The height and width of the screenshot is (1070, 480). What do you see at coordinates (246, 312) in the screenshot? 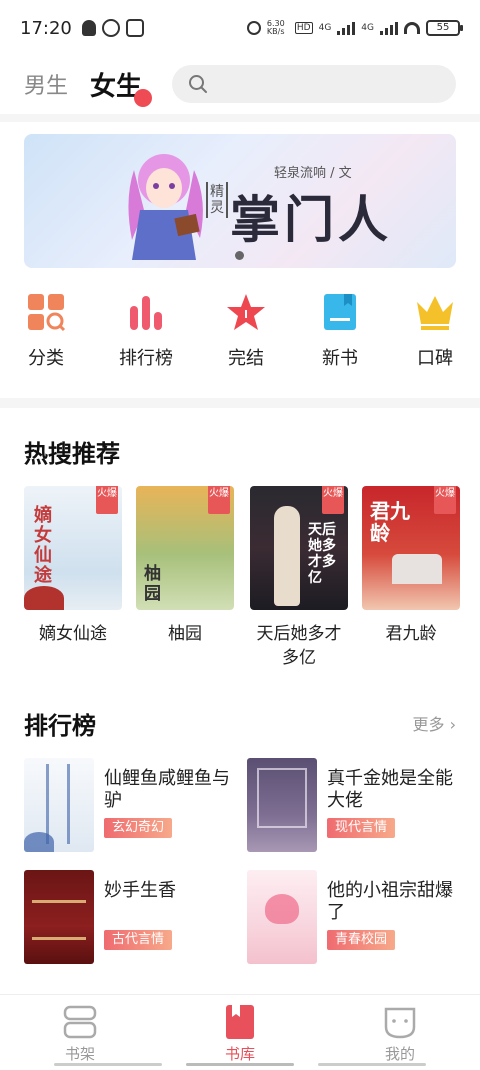
I see `star-icon` at bounding box center [246, 312].